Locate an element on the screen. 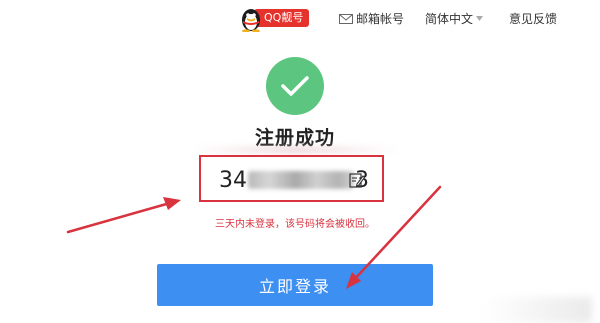 This screenshot has width=600, height=323. account-number-box: 34 3 is located at coordinates (291, 178).